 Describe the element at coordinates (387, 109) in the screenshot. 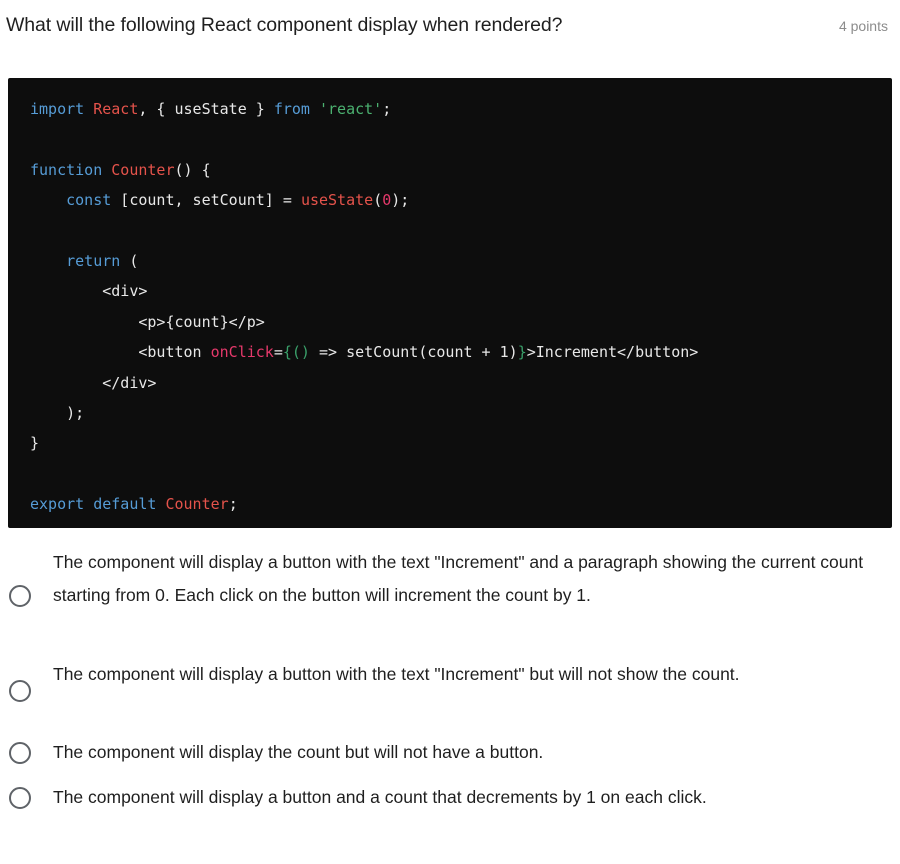

I see `code-token-semi-1: ;` at that location.